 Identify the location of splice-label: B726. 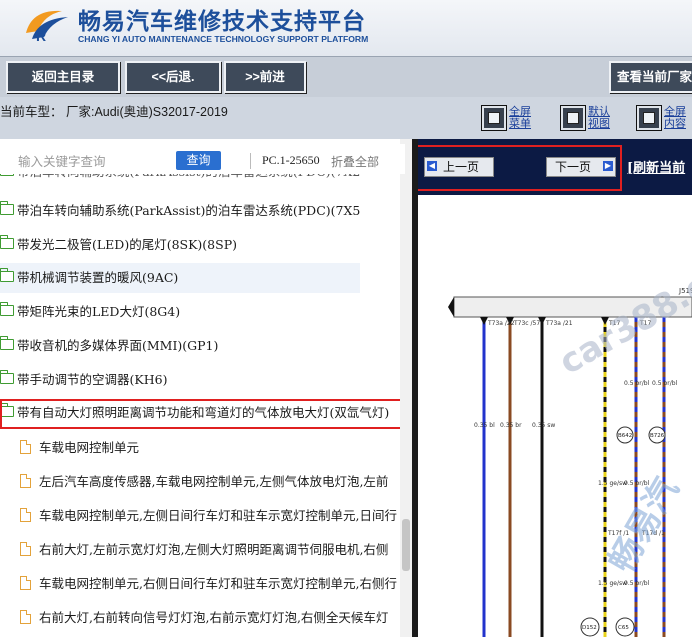
(657, 436).